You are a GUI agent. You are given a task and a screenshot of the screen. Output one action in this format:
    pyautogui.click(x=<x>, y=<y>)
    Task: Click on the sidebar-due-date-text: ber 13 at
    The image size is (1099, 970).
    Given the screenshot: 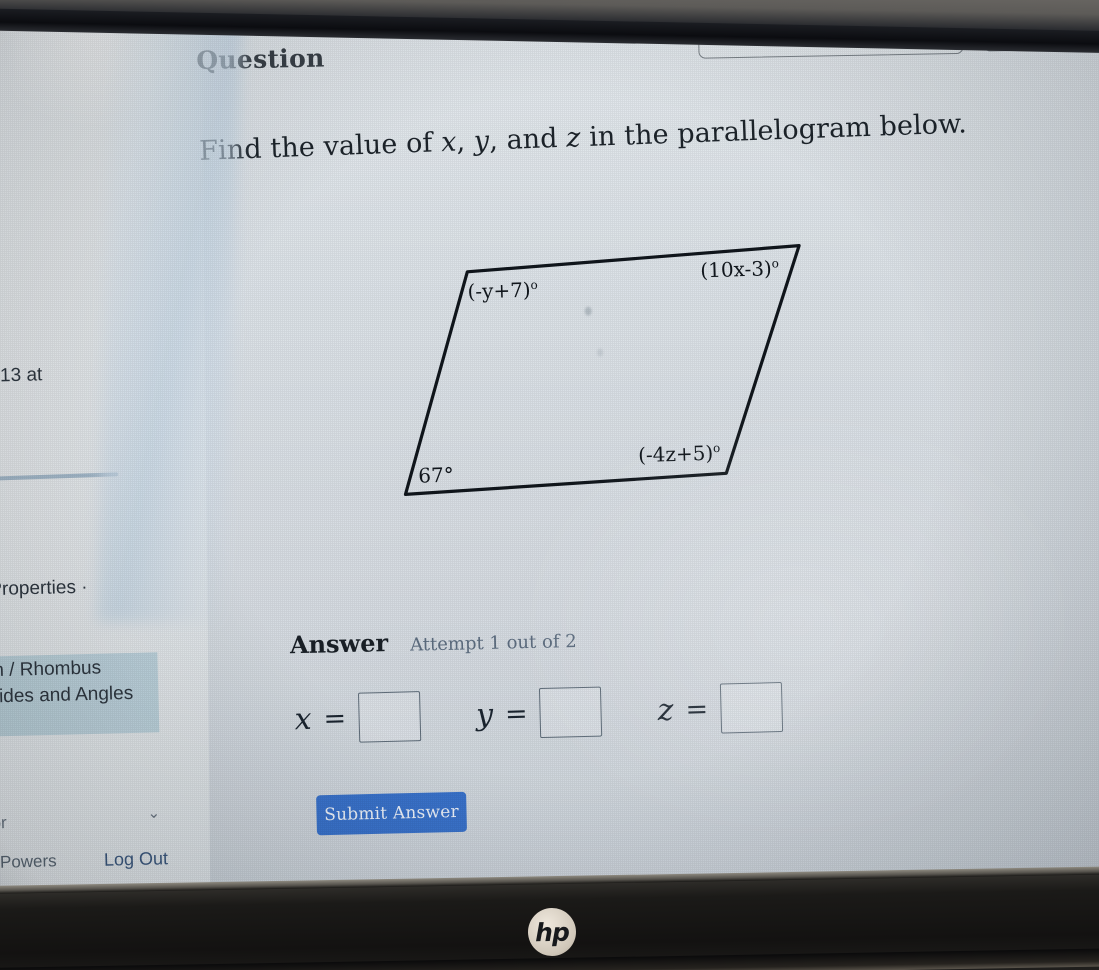 What is the action you would take?
    pyautogui.click(x=21, y=375)
    